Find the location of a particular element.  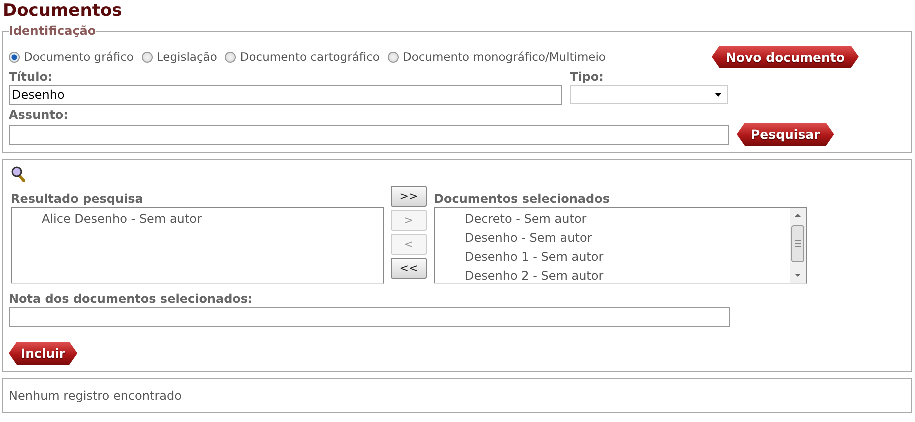

field-label: Tipo: is located at coordinates (587, 77).